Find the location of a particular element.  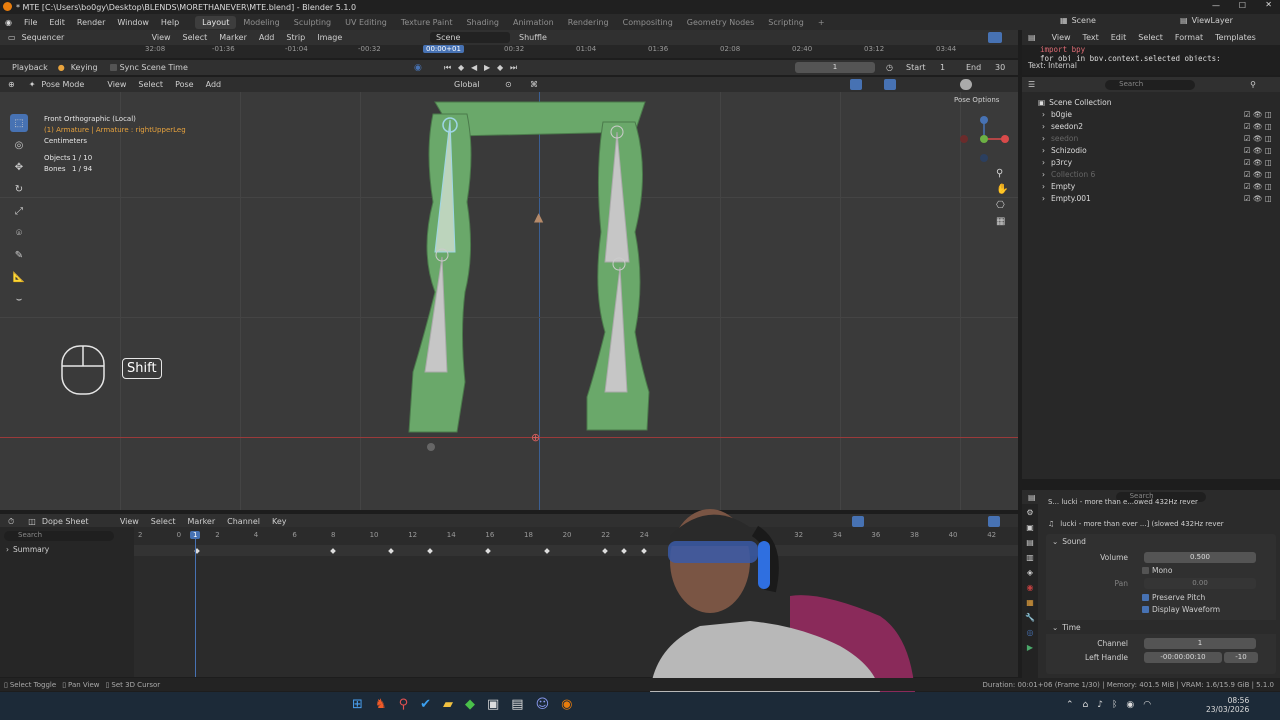

text-editor-icon: ▤ is located at coordinates (1032, 37).